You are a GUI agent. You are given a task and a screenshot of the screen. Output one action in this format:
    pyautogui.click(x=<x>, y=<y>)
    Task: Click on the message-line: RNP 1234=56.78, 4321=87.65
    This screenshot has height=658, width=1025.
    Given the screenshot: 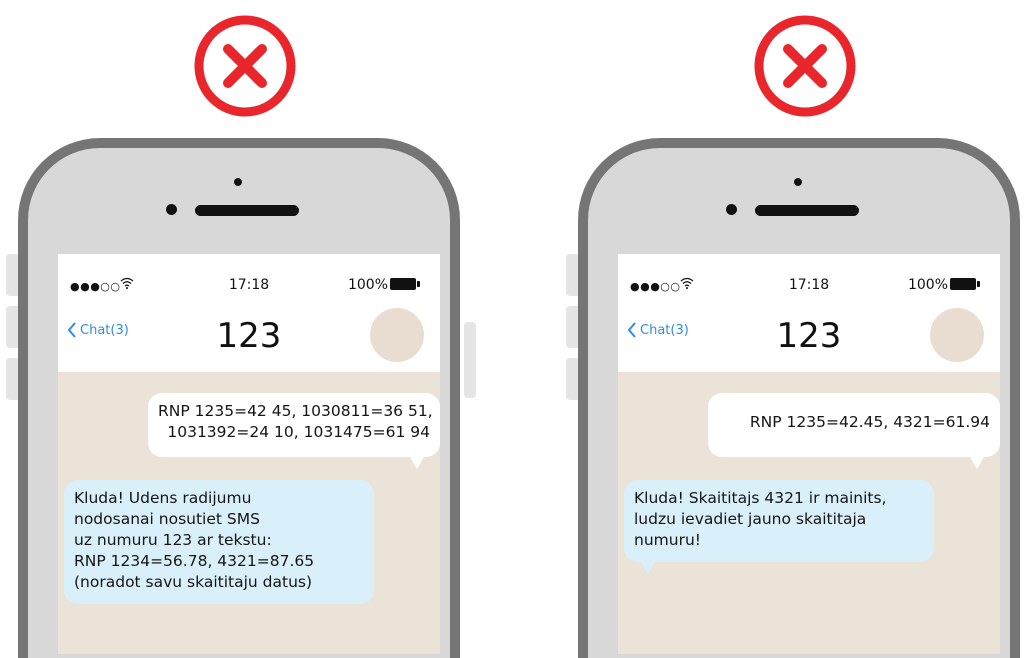 What is the action you would take?
    pyautogui.click(x=194, y=561)
    